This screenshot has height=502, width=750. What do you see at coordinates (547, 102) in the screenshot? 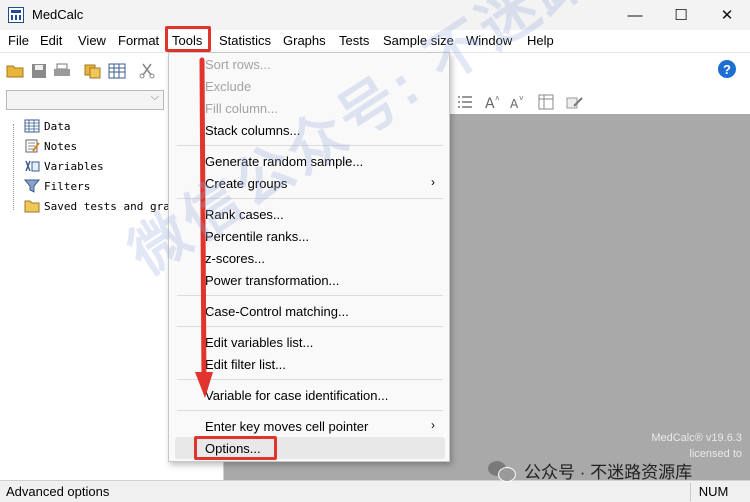
I see `format-table-icon` at bounding box center [547, 102].